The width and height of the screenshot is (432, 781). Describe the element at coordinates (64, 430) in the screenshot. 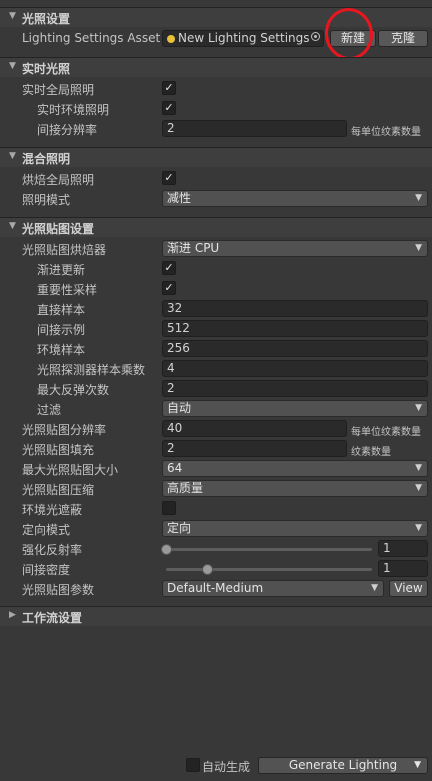

I see `lightmap-resolution-label: 光照贴图分辨率` at that location.